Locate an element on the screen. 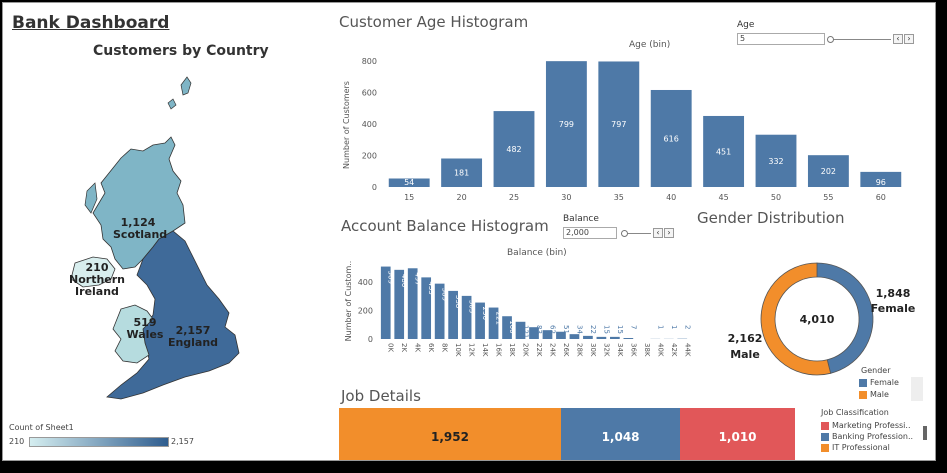 Image resolution: width=947 pixels, height=473 pixels. age-x-tick: 40 is located at coordinates (671, 197).